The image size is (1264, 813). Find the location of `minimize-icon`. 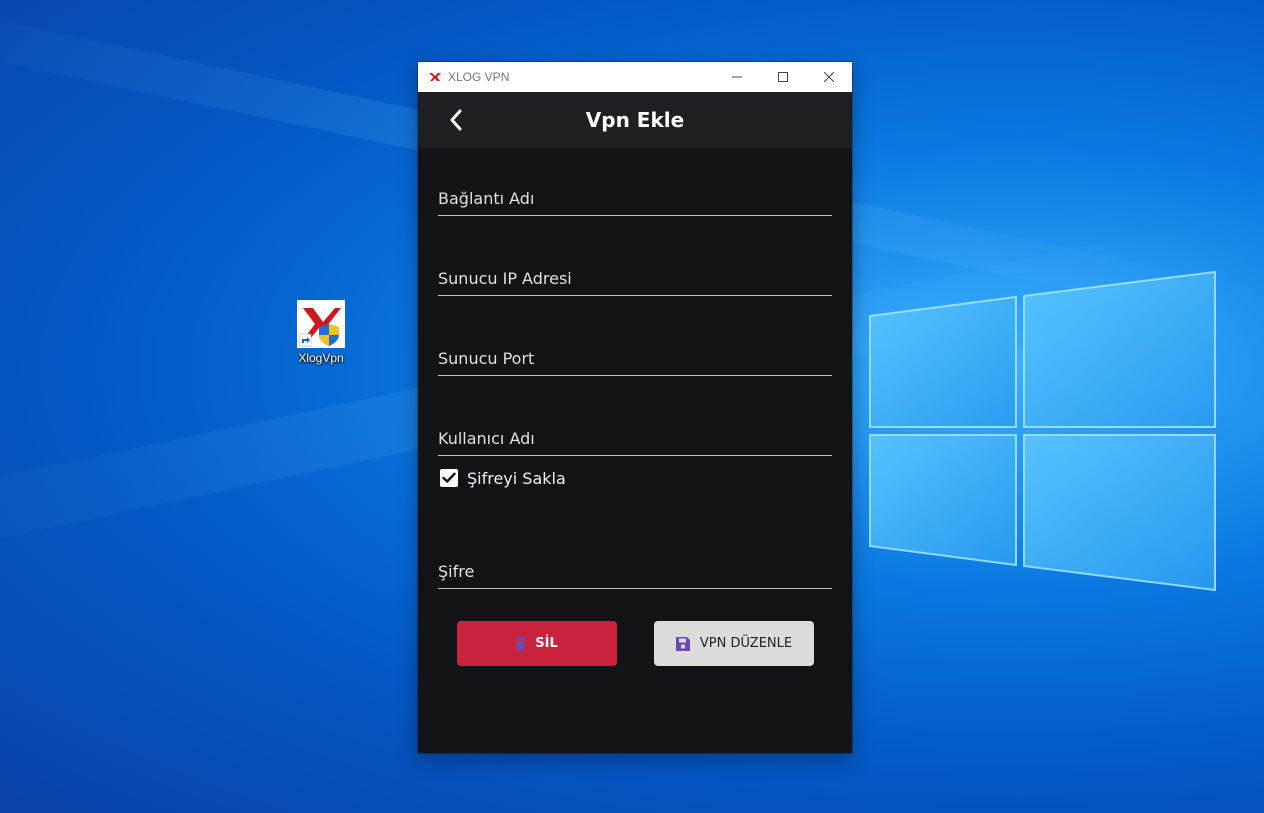

minimize-icon is located at coordinates (737, 77).